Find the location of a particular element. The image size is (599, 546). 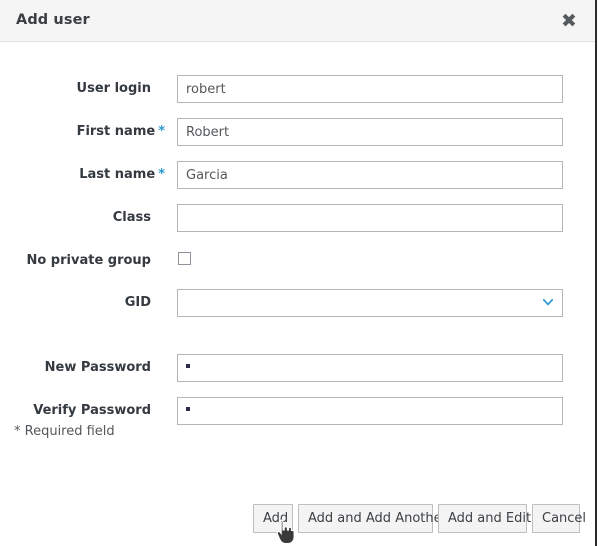

dialog-header: Add user ✖ is located at coordinates (297, 21).